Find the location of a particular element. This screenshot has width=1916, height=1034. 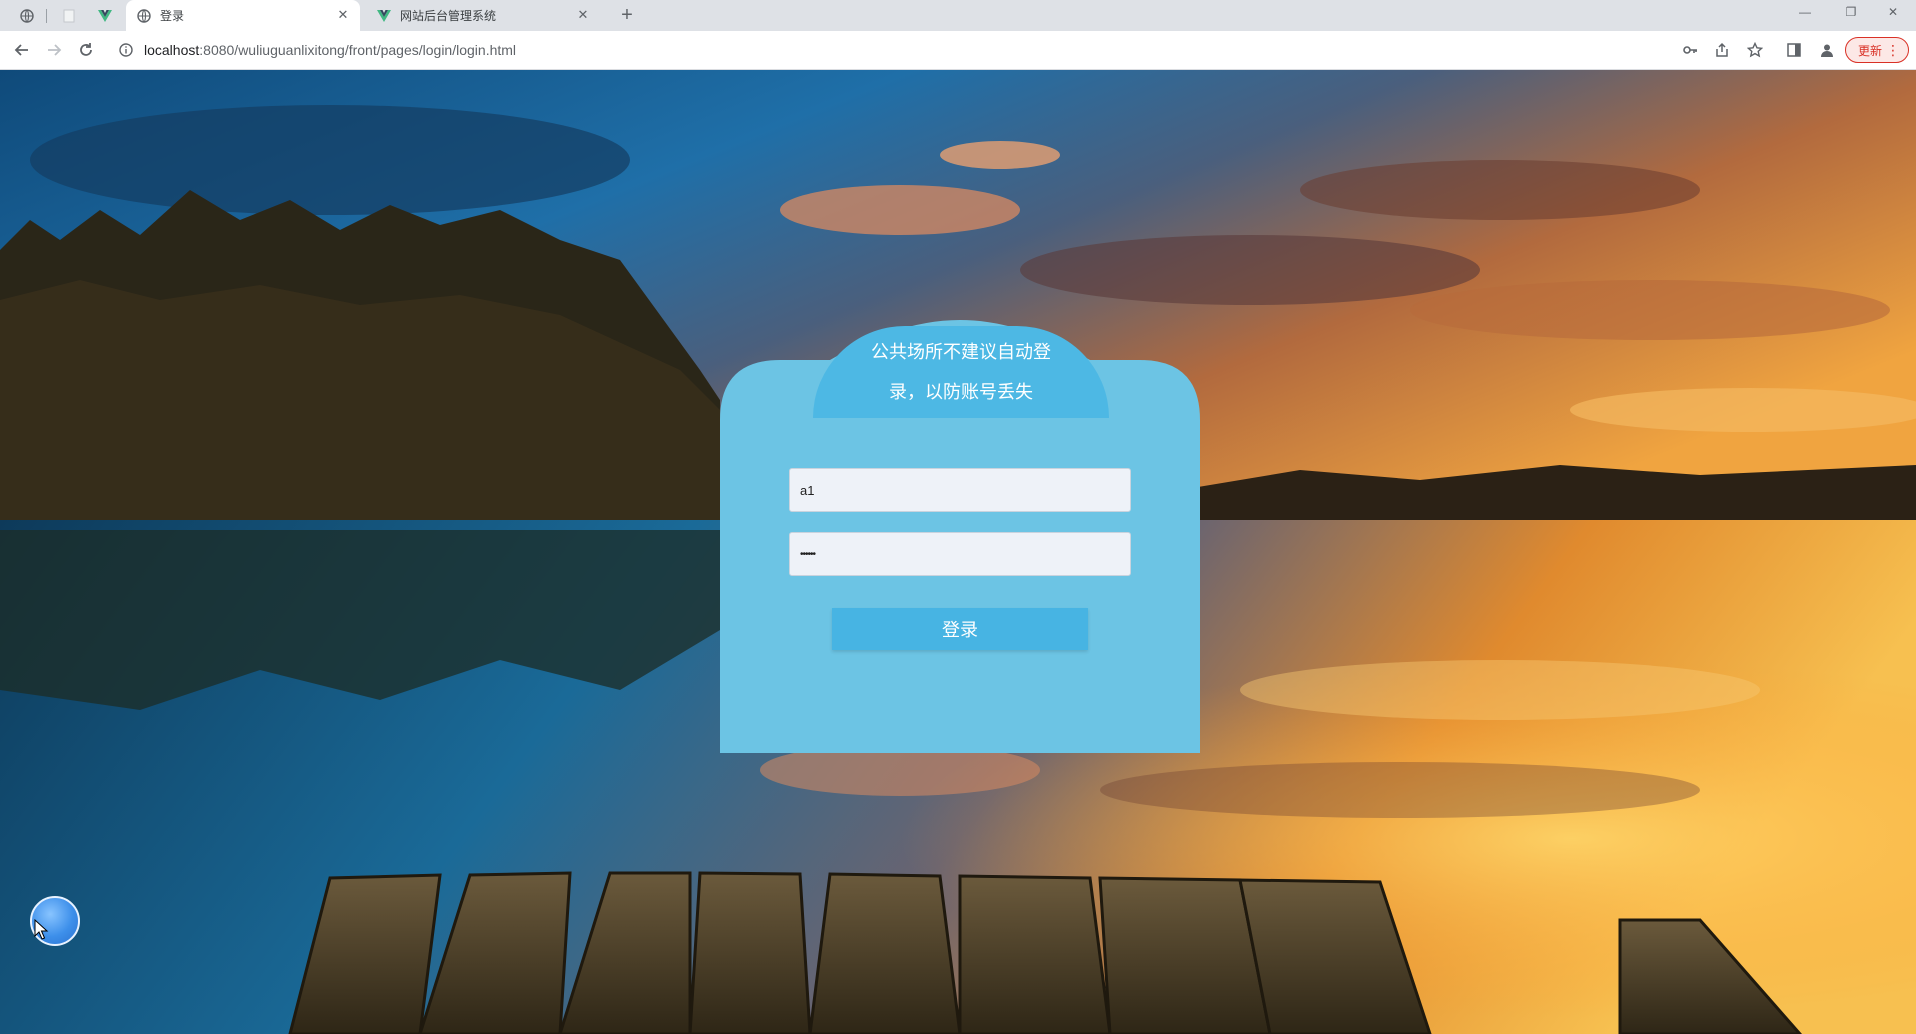

password-input: •••••• is located at coordinates (960, 554).